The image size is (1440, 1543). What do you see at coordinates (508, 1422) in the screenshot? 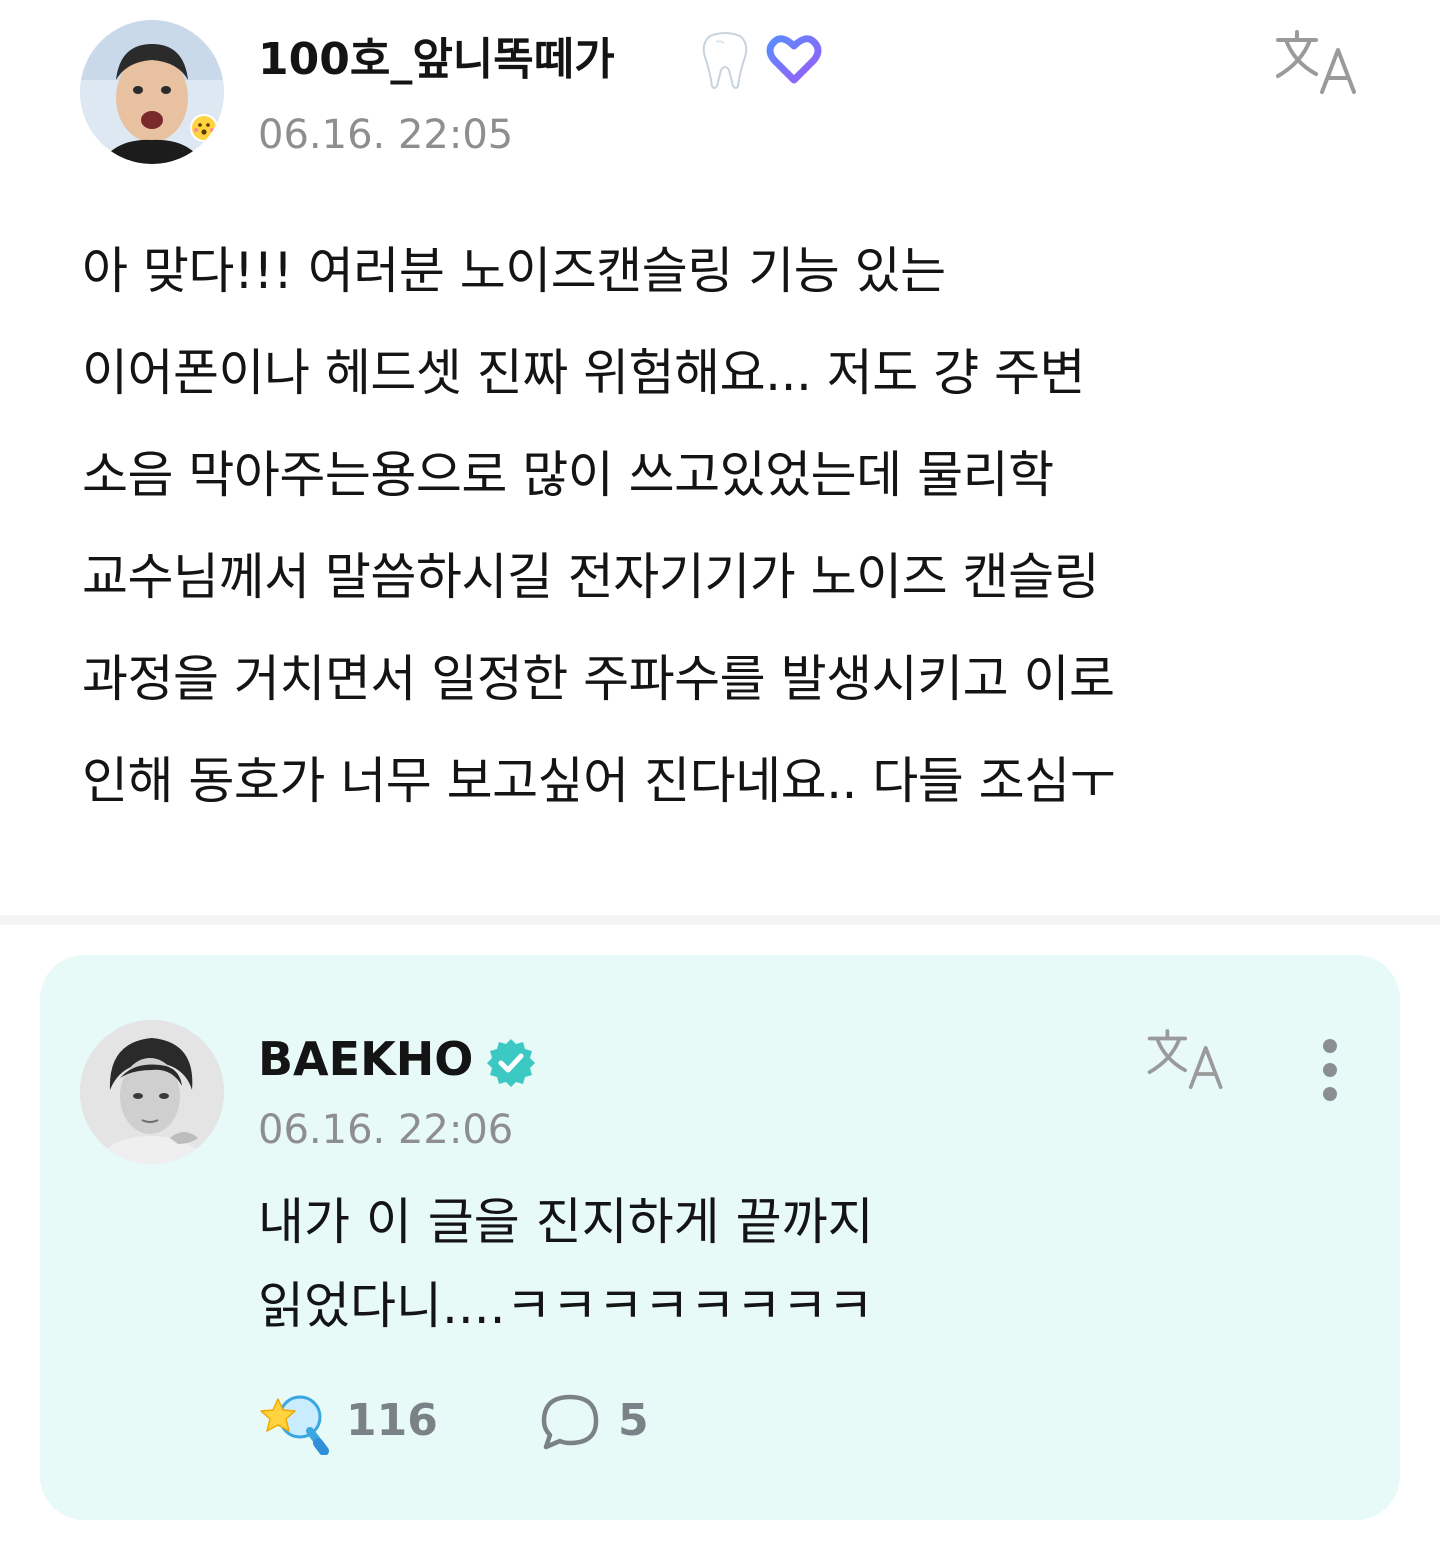
I see `reaction-bar: 116 5` at bounding box center [508, 1422].